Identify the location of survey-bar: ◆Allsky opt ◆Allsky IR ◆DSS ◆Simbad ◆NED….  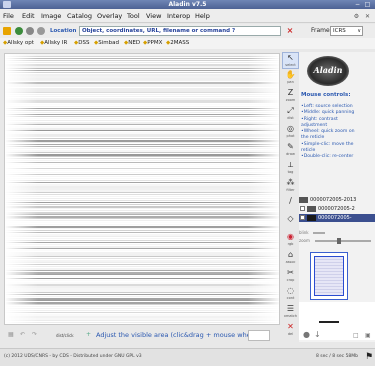
(187, 43).